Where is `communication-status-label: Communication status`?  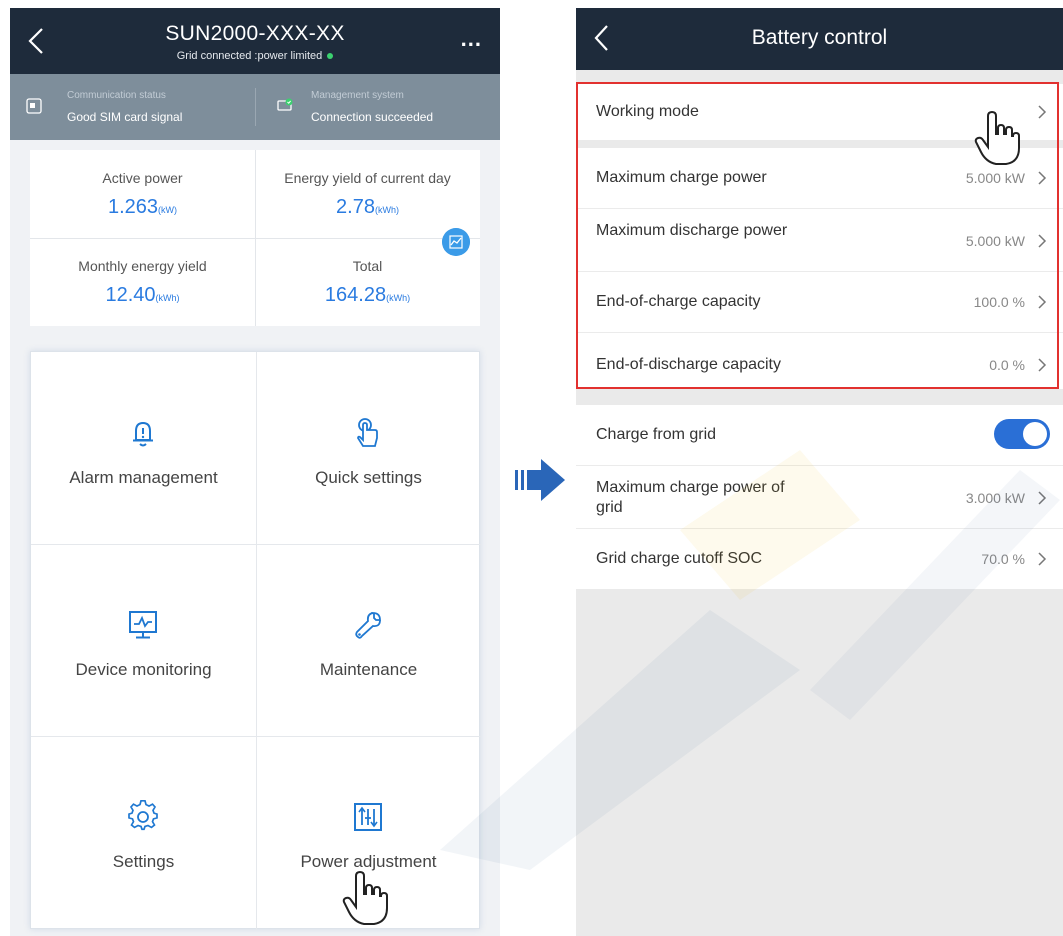 communication-status-label: Communication status is located at coordinates (116, 95).